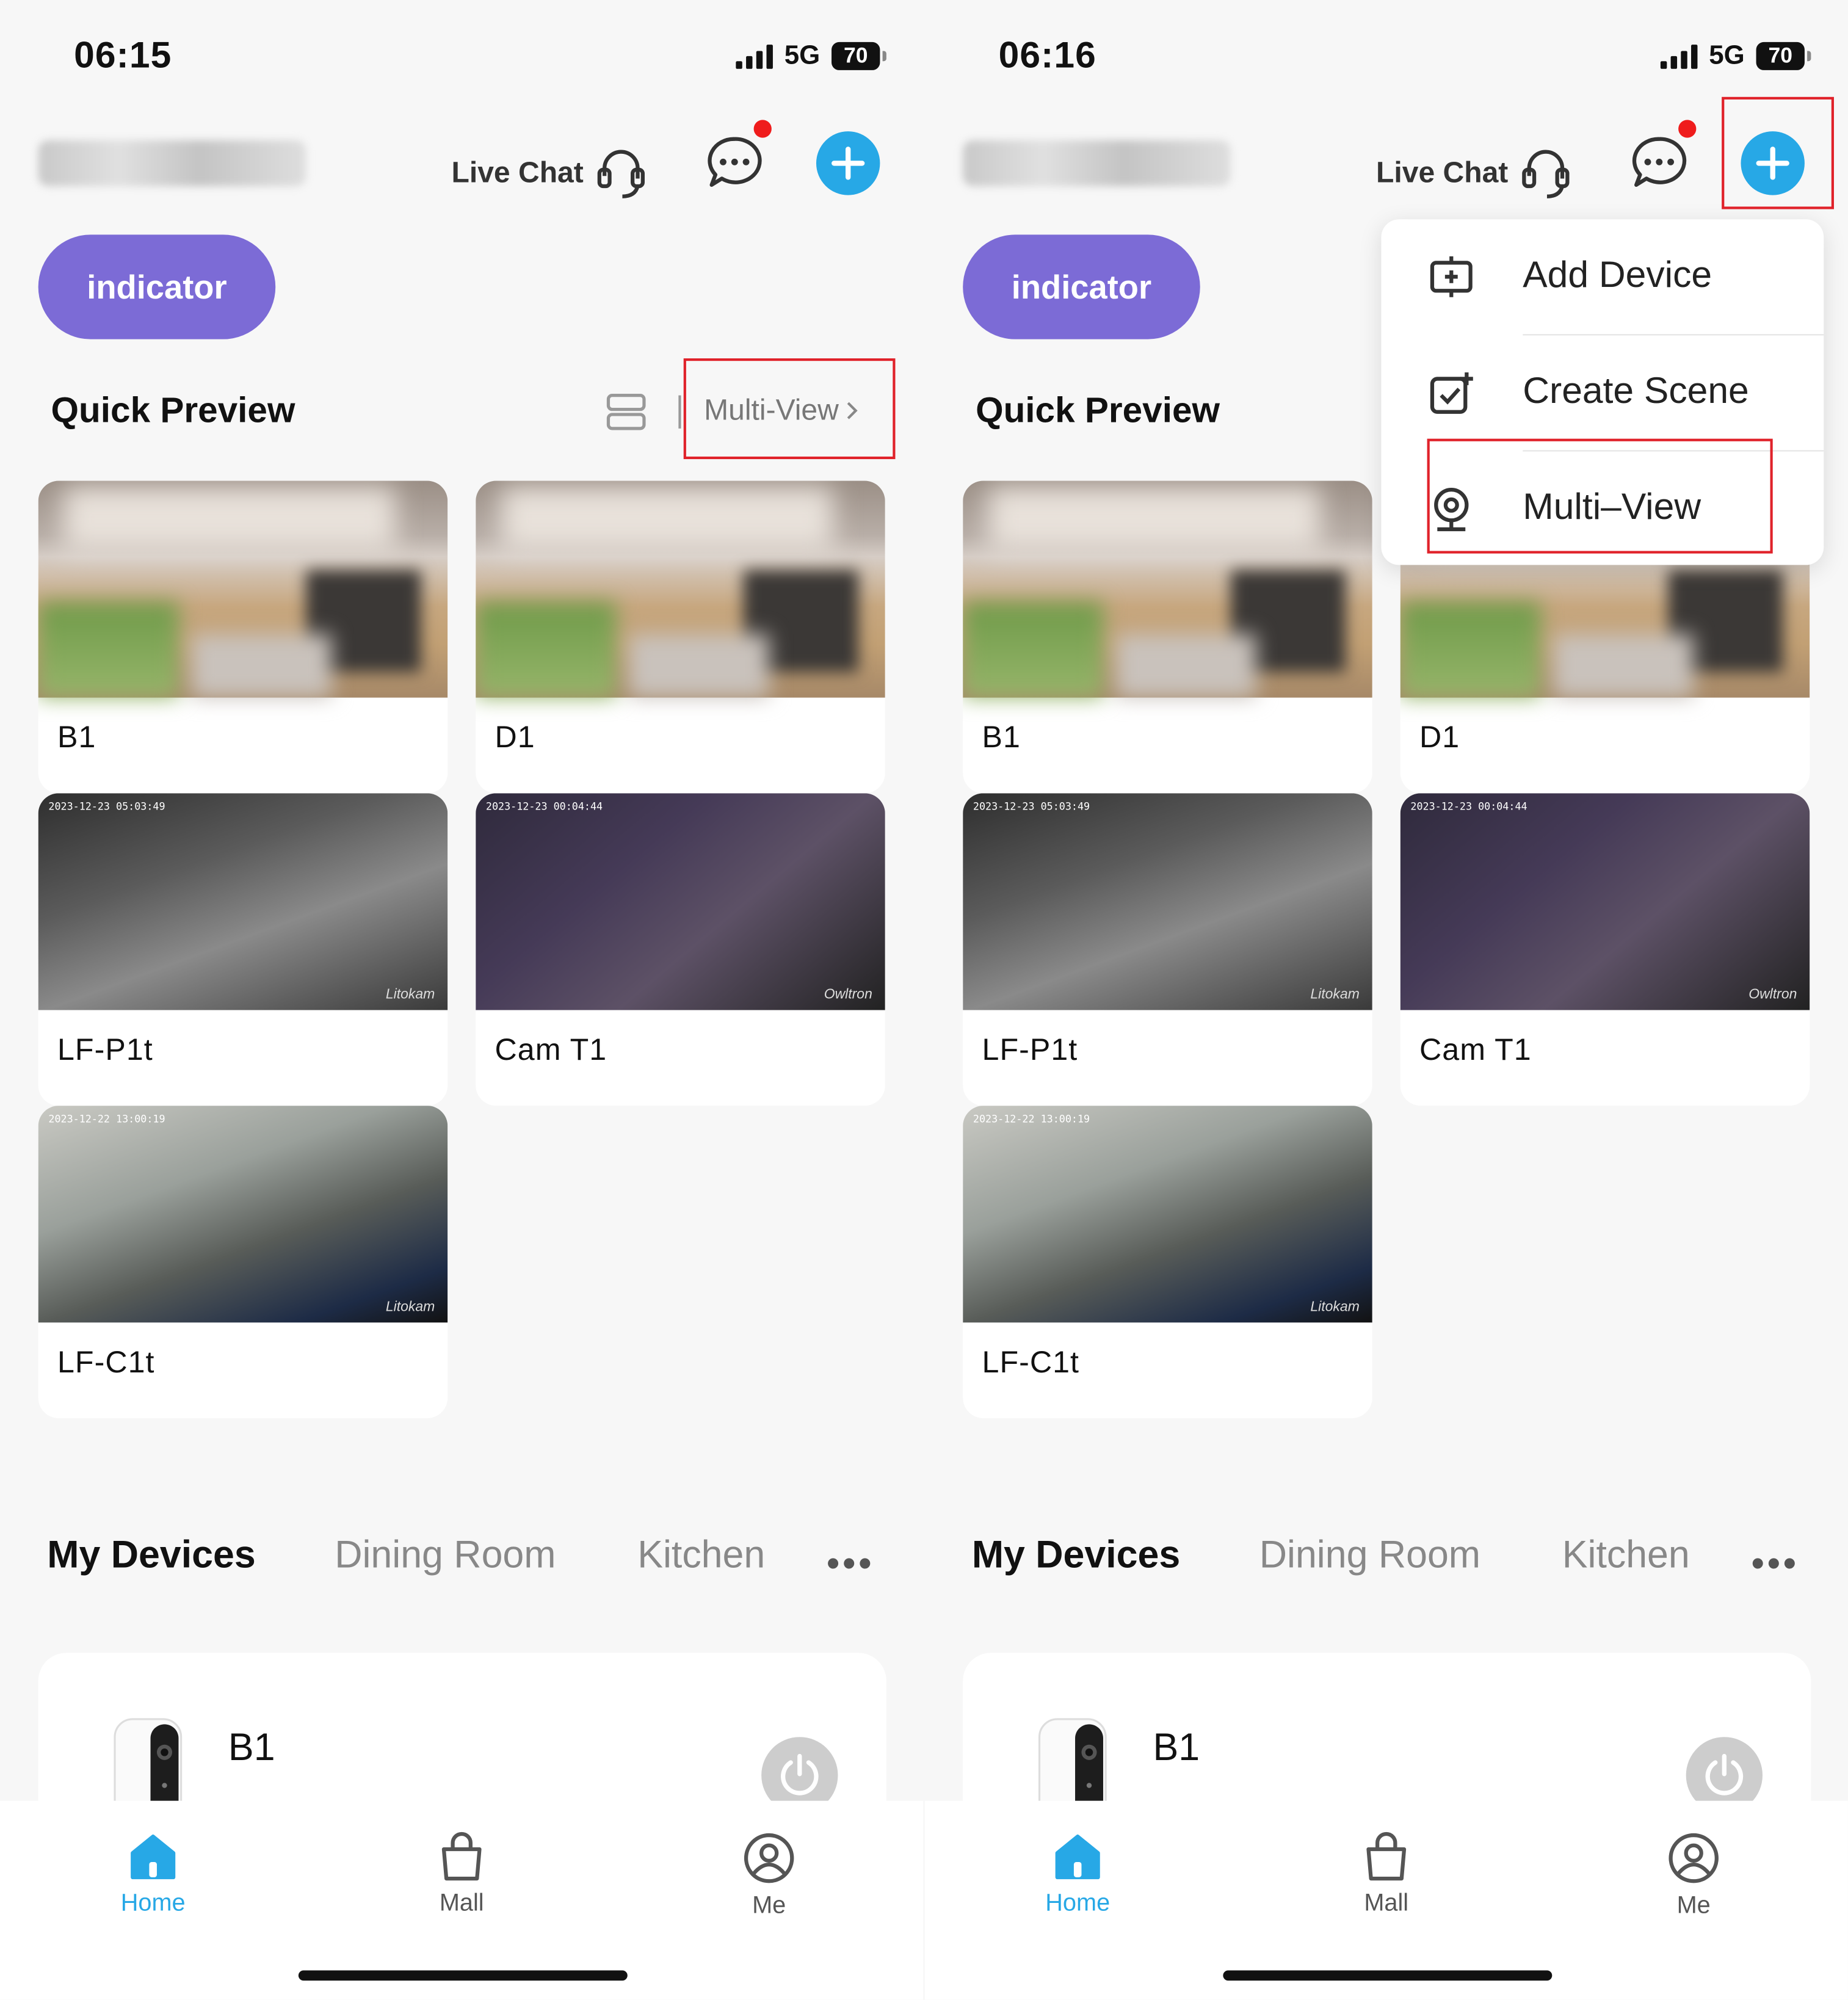 This screenshot has width=1848, height=2000. What do you see at coordinates (626, 411) in the screenshot?
I see `layout-toggle-icon` at bounding box center [626, 411].